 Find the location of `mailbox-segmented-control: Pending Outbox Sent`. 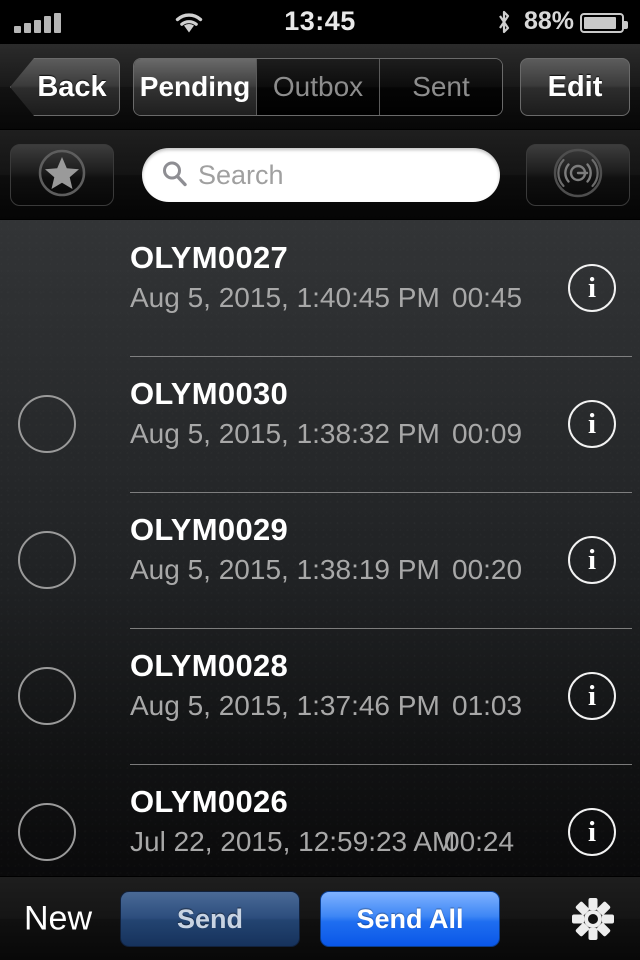

mailbox-segmented-control: Pending Outbox Sent is located at coordinates (318, 87).